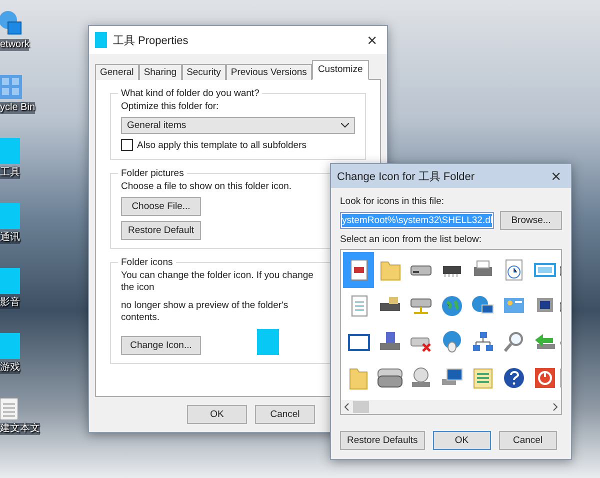 This screenshot has width=600, height=478. I want to click on field-label: Look for icons in this file:, so click(392, 201).